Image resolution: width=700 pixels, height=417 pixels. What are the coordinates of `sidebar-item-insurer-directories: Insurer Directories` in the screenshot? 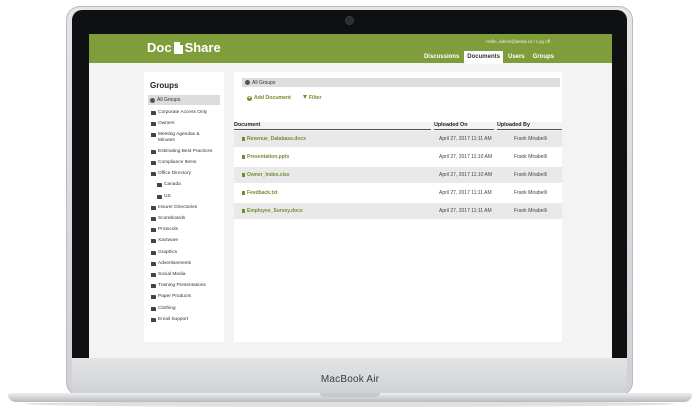 It's located at (187, 208).